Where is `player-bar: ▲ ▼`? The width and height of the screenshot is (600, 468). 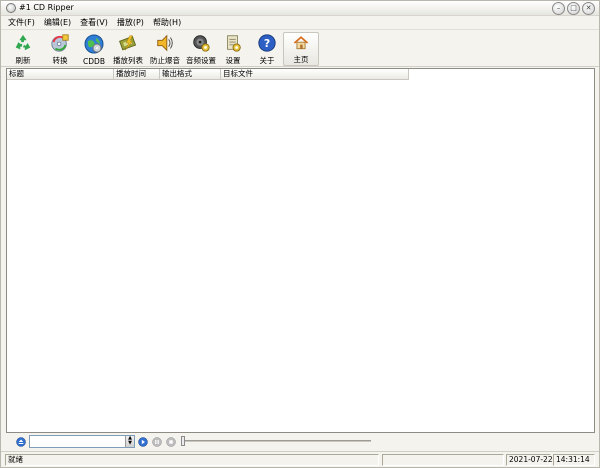
player-bar: ▲ ▼ is located at coordinates (300, 442).